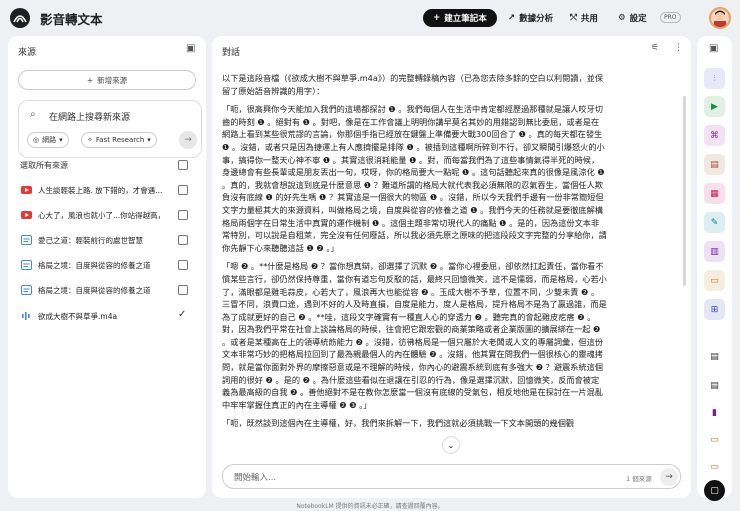  Describe the element at coordinates (26, 316) in the screenshot. I see `audio-icon` at that location.